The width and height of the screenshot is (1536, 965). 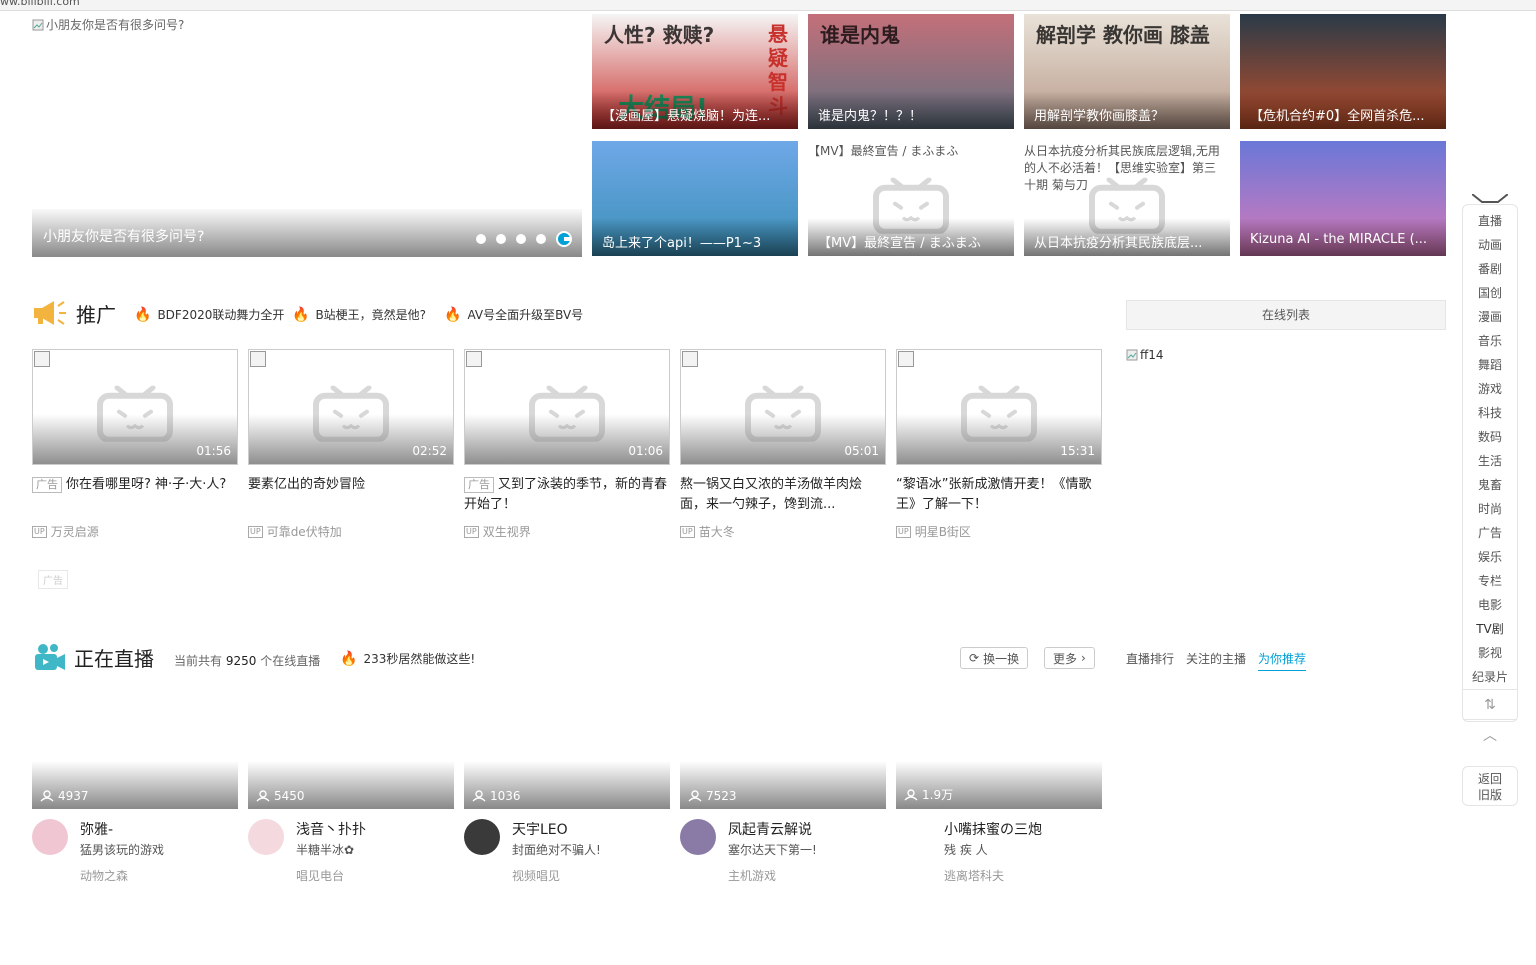 I want to click on streamer-name: 凤起青云解说, so click(x=770, y=829).